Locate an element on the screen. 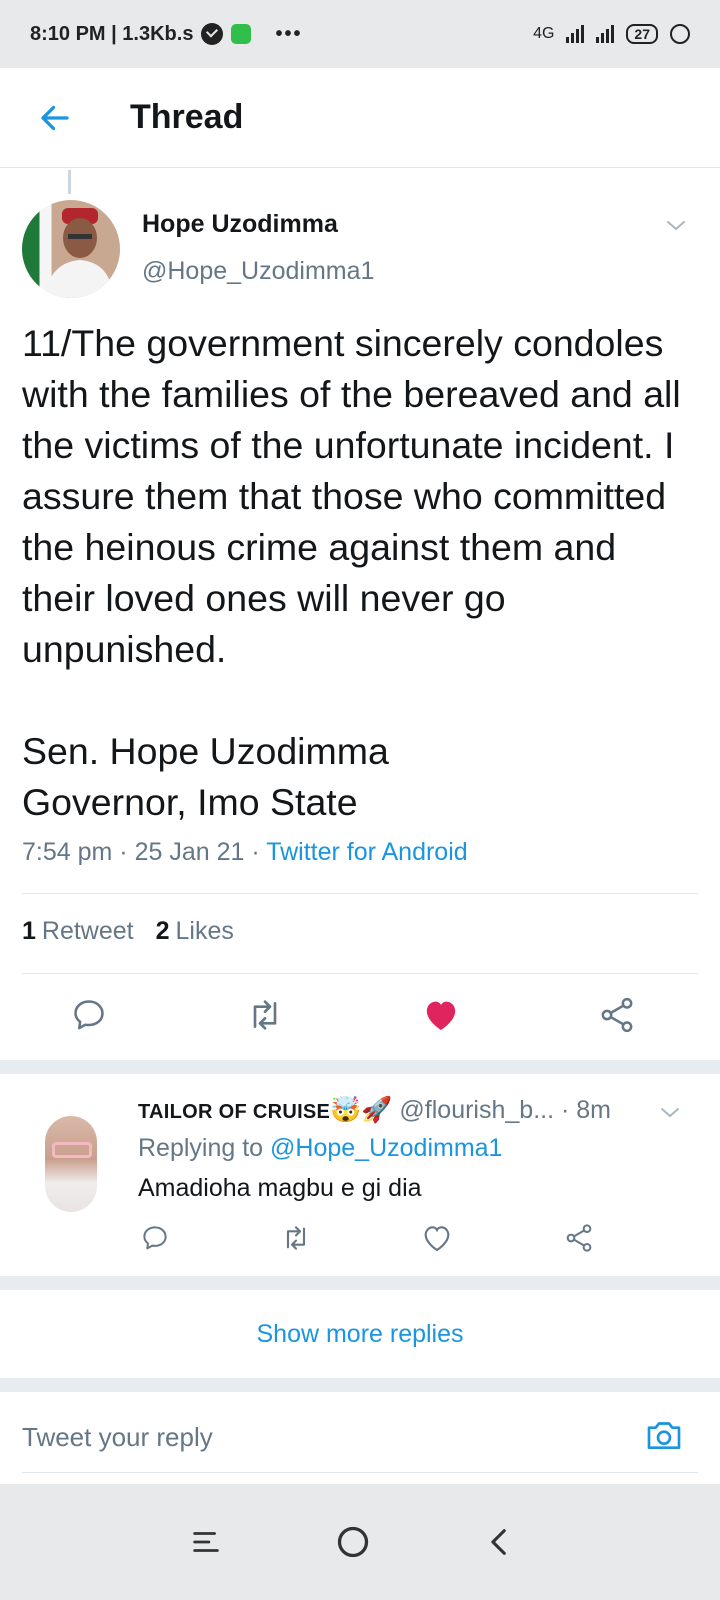  battery-icon: 27 is located at coordinates (642, 34).